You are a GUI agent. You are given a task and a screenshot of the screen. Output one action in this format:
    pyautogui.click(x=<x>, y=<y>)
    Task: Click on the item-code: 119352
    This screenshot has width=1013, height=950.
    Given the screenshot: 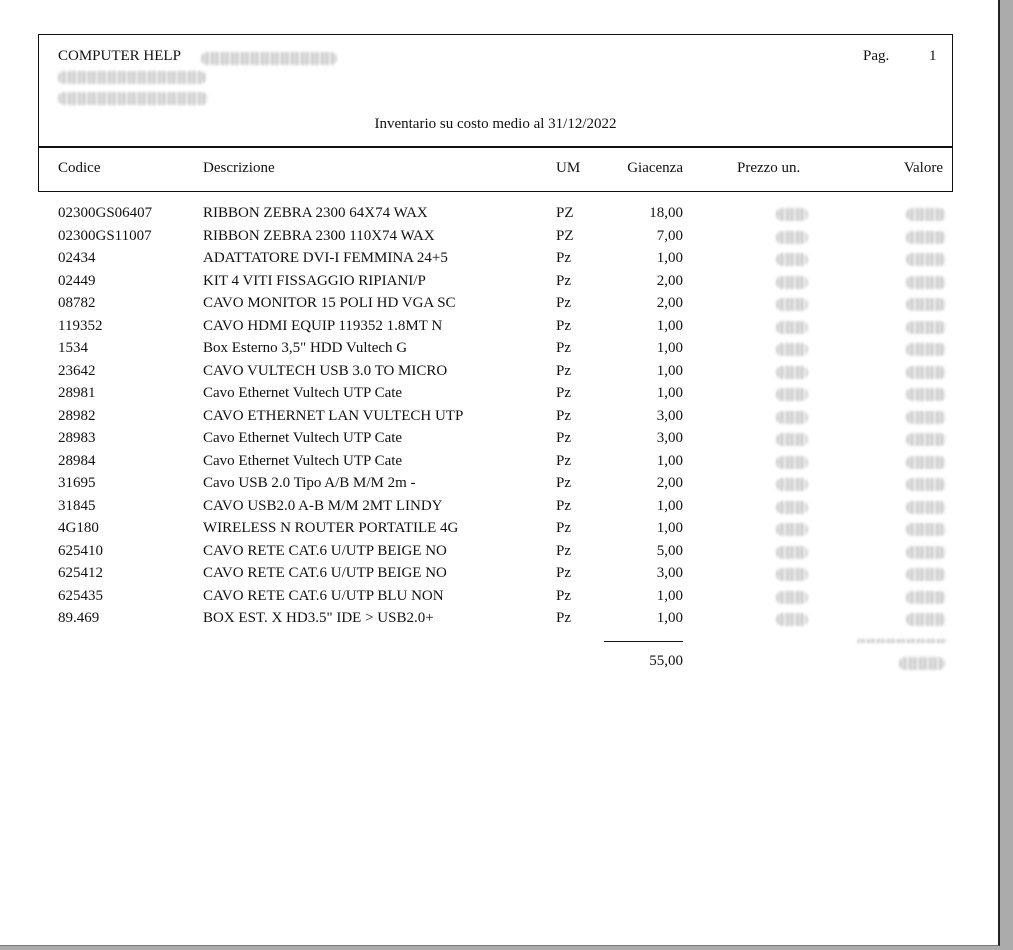 What is the action you would take?
    pyautogui.click(x=80, y=325)
    